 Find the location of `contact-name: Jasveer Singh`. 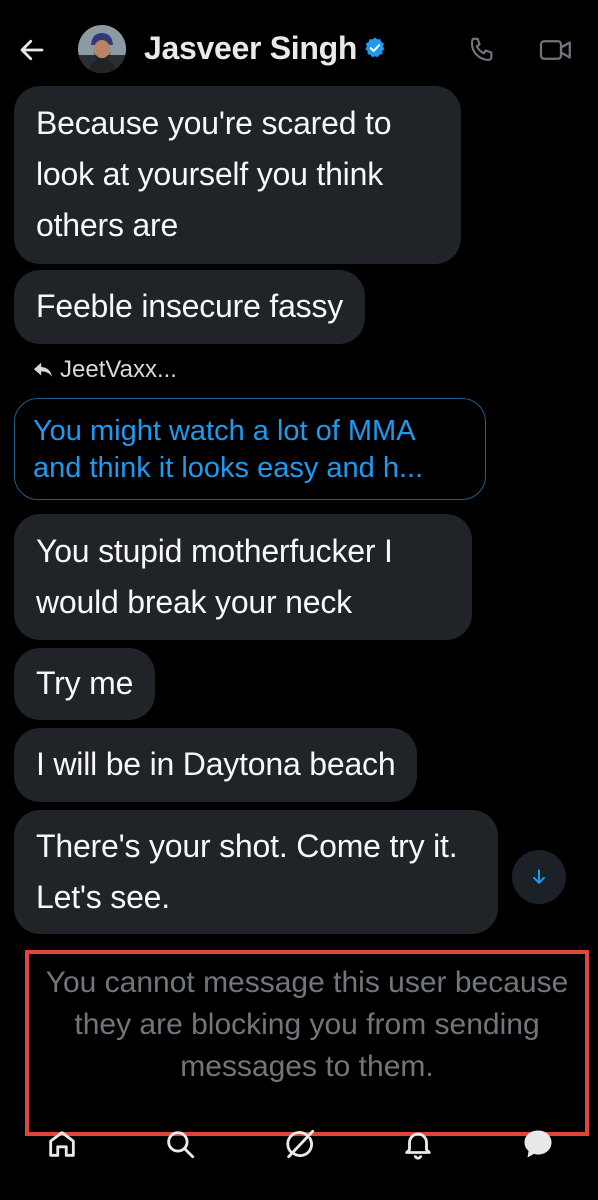

contact-name: Jasveer Singh is located at coordinates (265, 48).